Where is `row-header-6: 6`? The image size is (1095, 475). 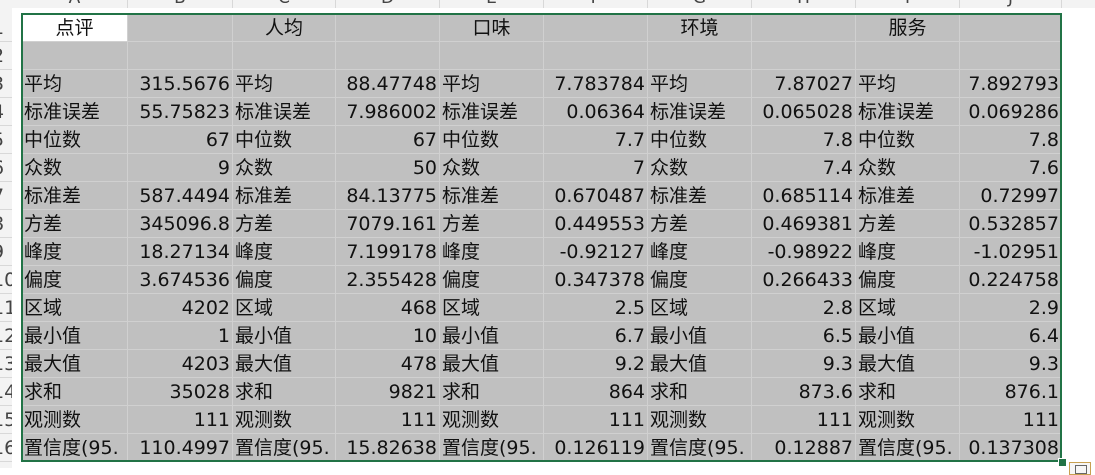 row-header-6: 6 is located at coordinates (6, 168).